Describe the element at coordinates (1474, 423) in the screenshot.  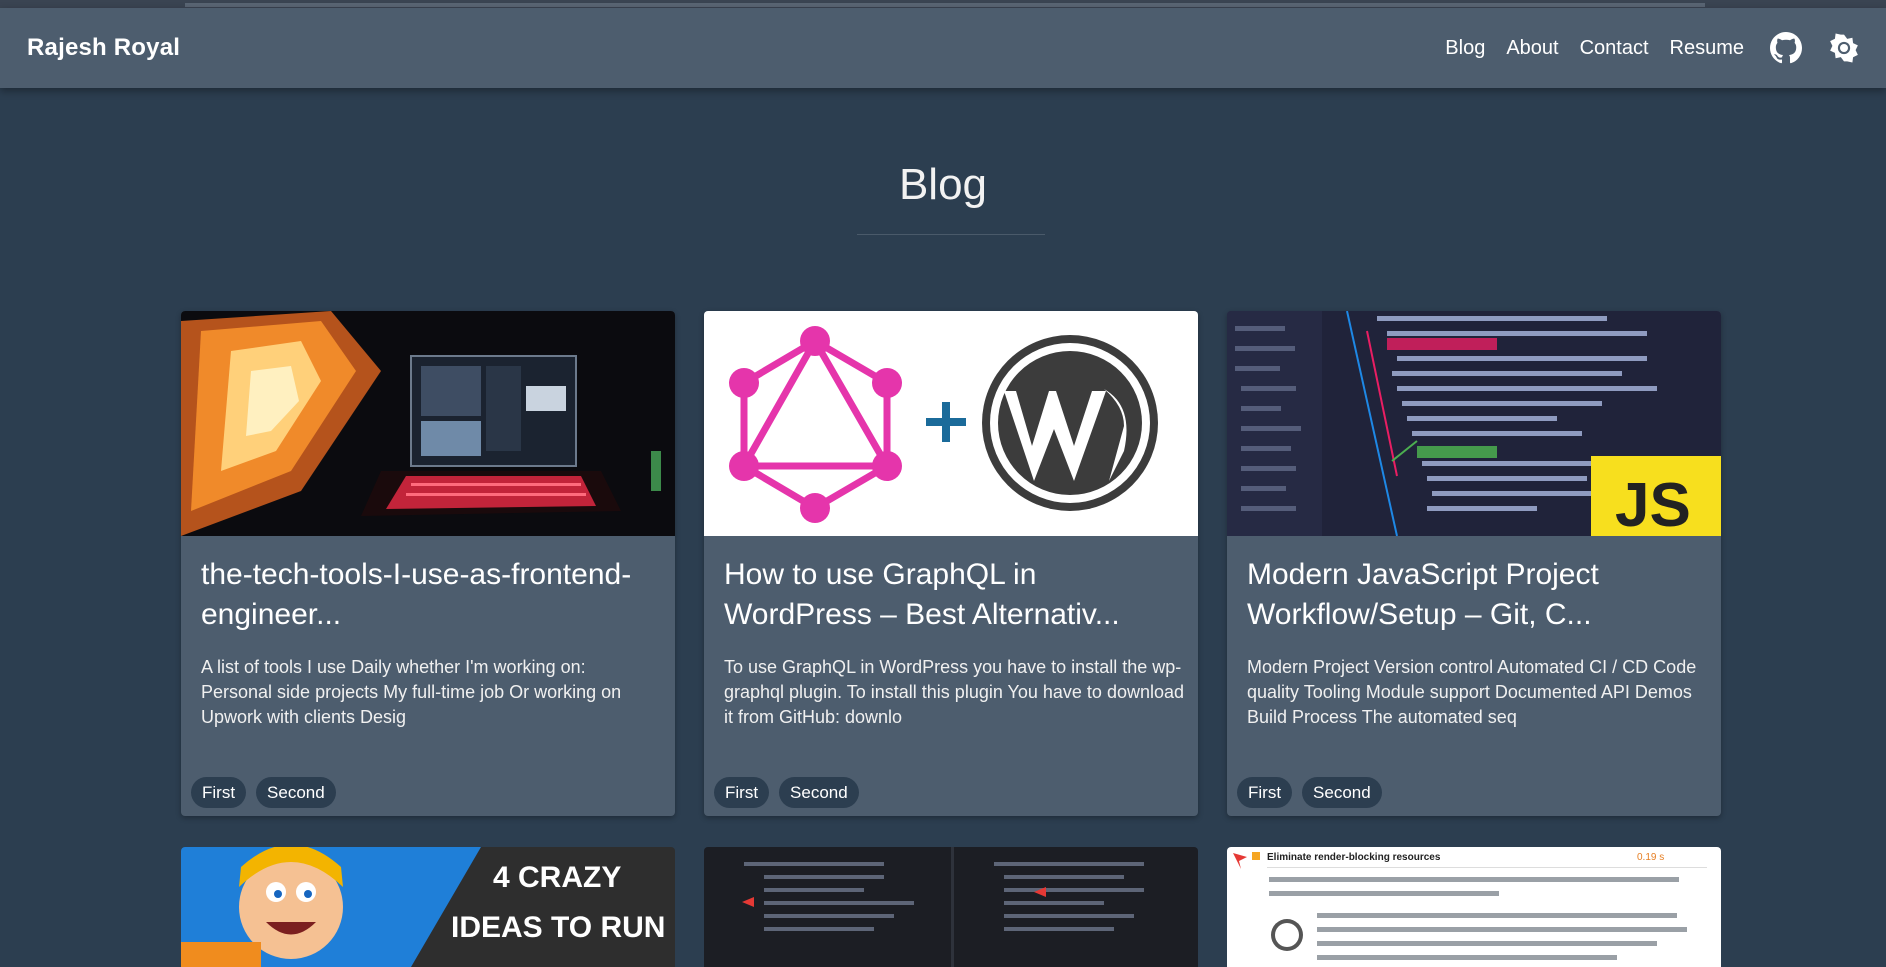
I see `post-thumbnail-git-log: JS` at that location.